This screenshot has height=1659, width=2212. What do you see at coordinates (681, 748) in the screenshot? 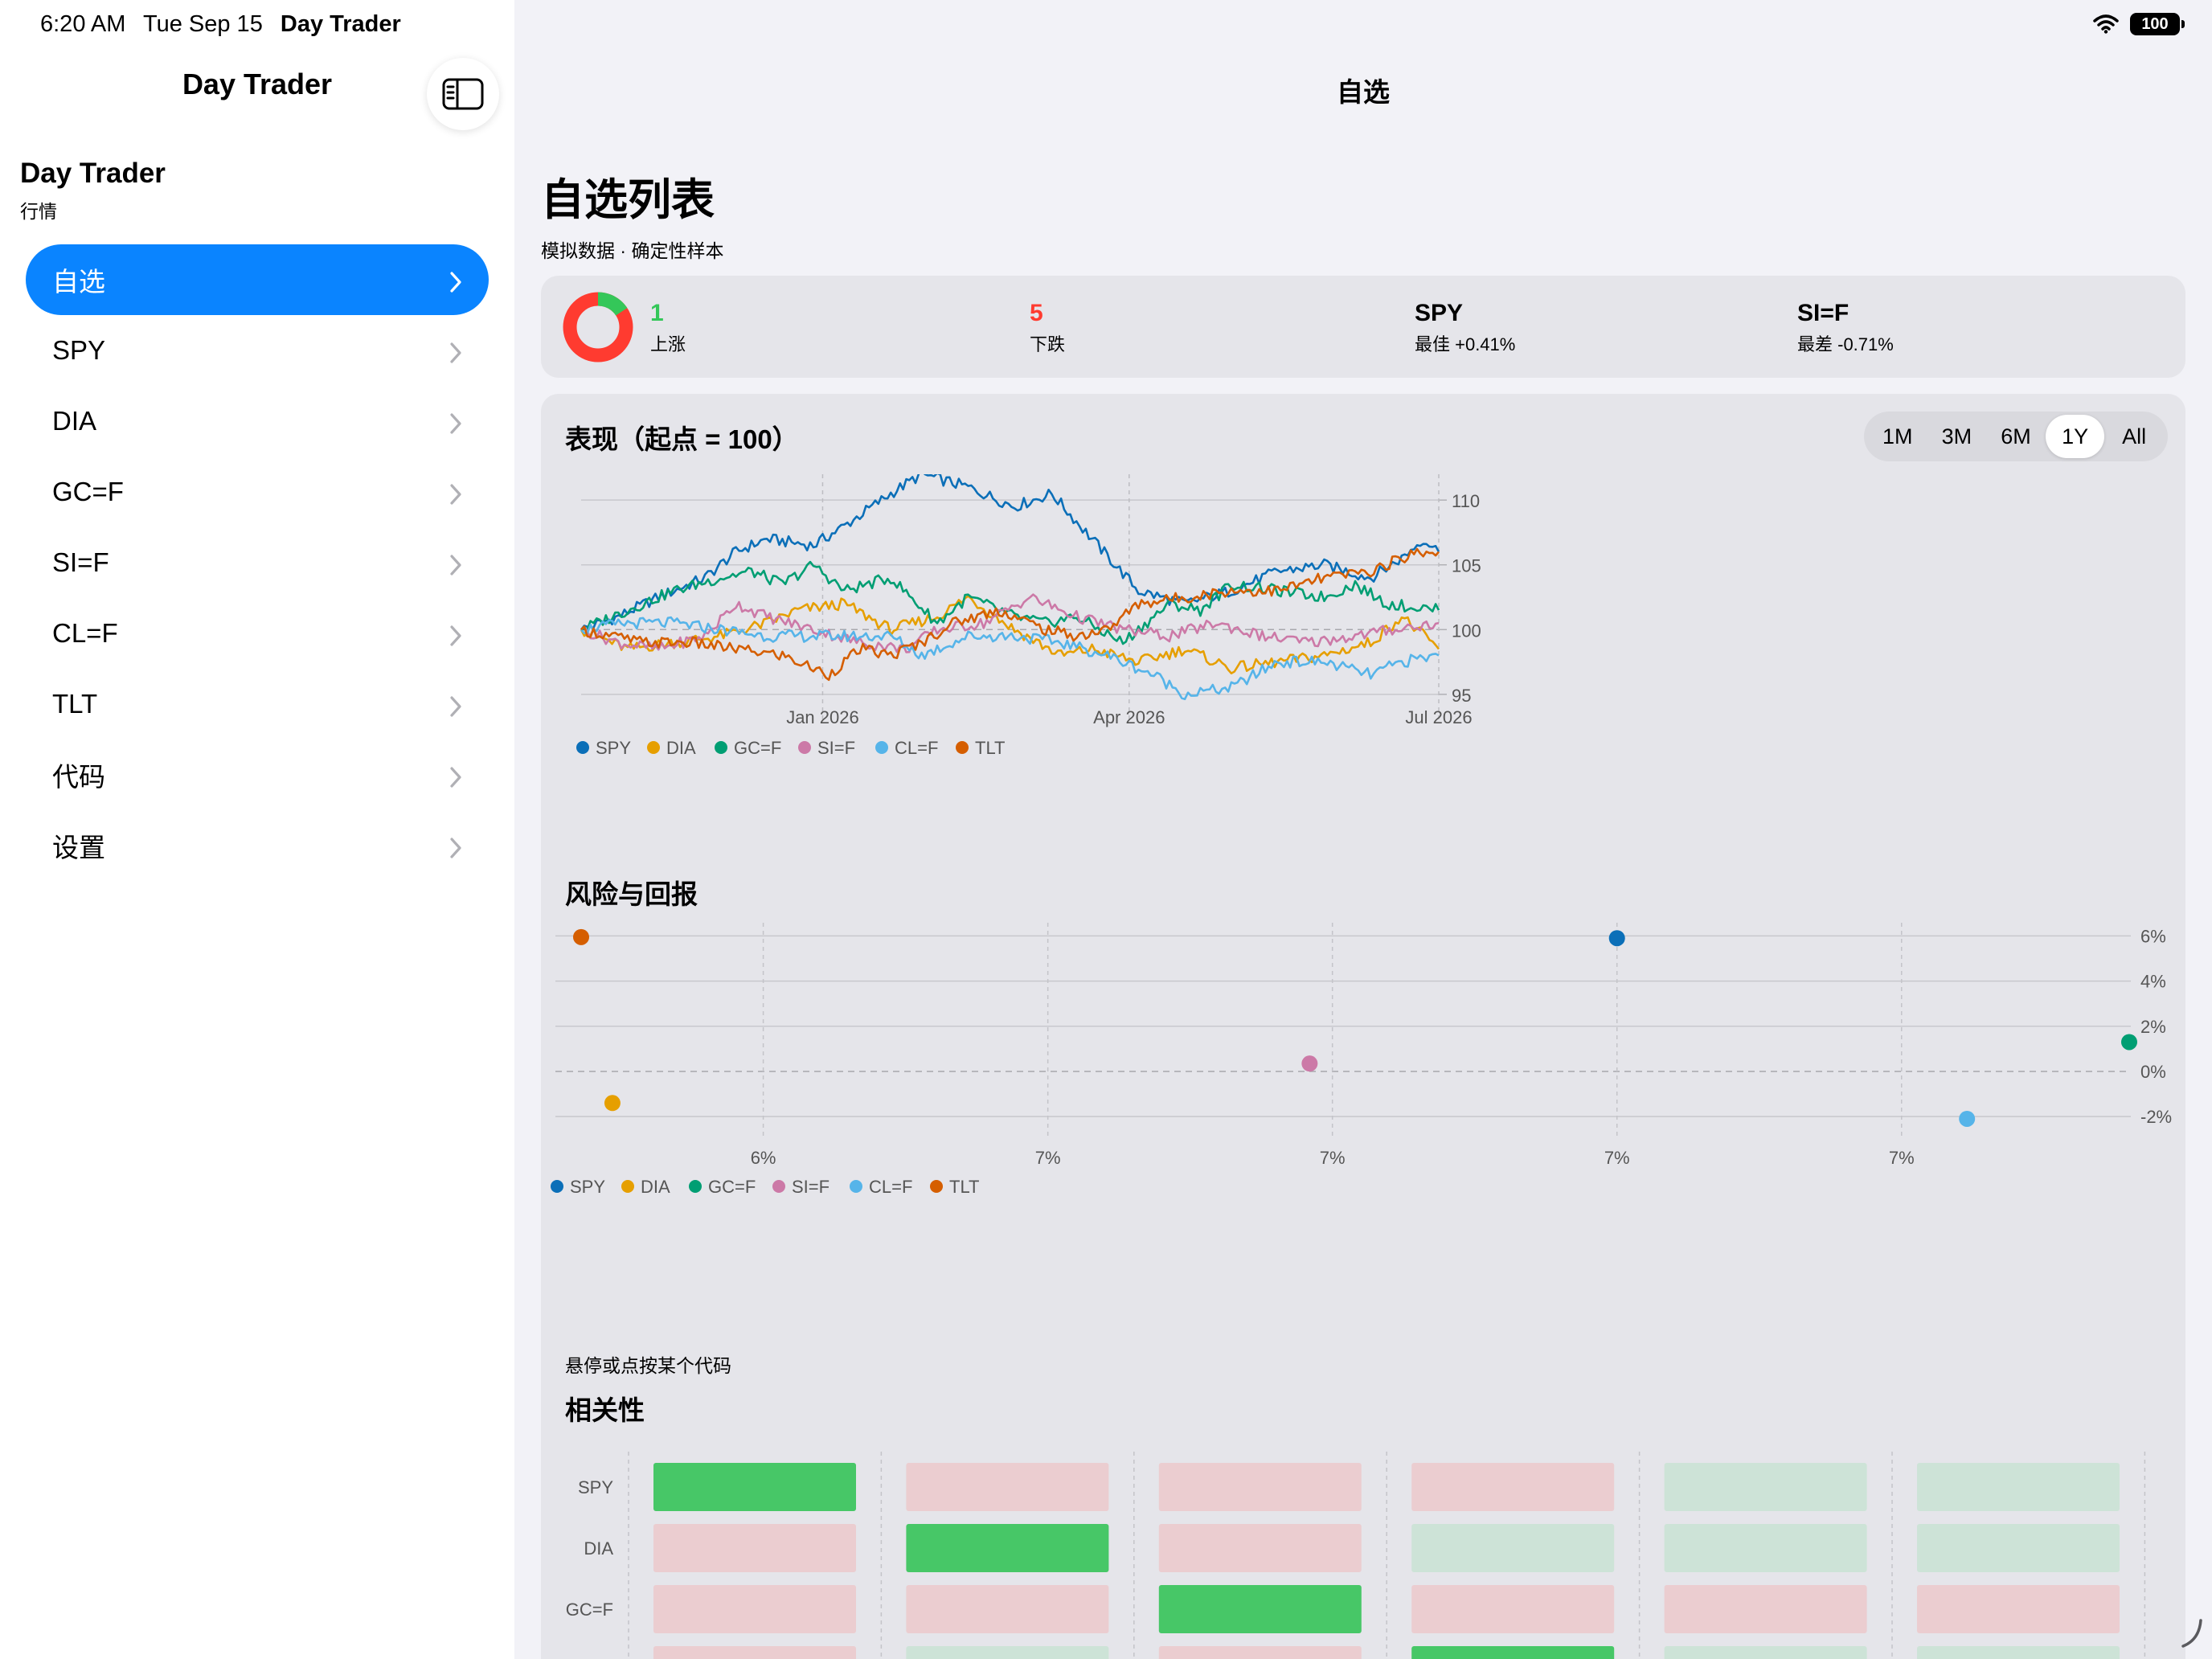
I see `legend-label: DIA` at bounding box center [681, 748].